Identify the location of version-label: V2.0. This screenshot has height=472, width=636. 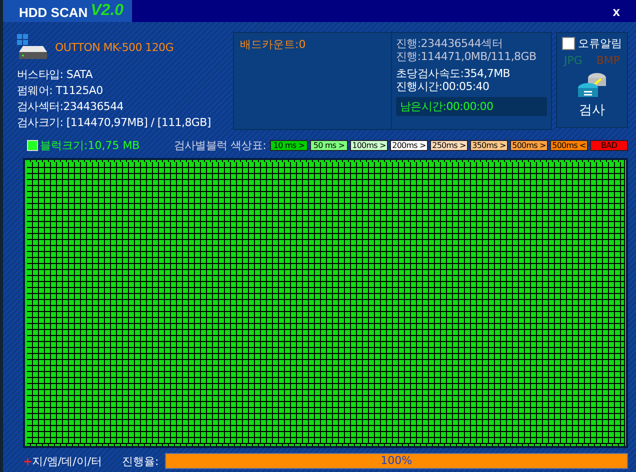
(107, 11).